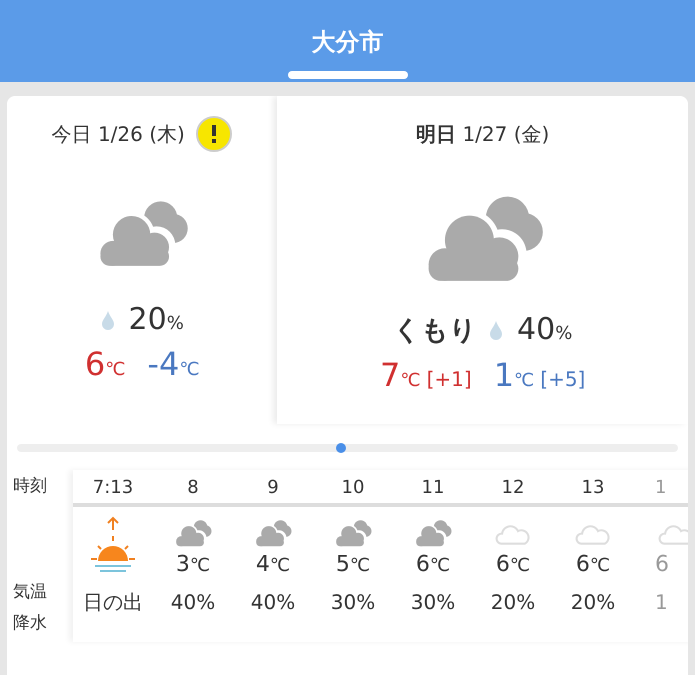 This screenshot has width=695, height=675. Describe the element at coordinates (113, 488) in the screenshot. I see `hour-label: 7:13` at that location.